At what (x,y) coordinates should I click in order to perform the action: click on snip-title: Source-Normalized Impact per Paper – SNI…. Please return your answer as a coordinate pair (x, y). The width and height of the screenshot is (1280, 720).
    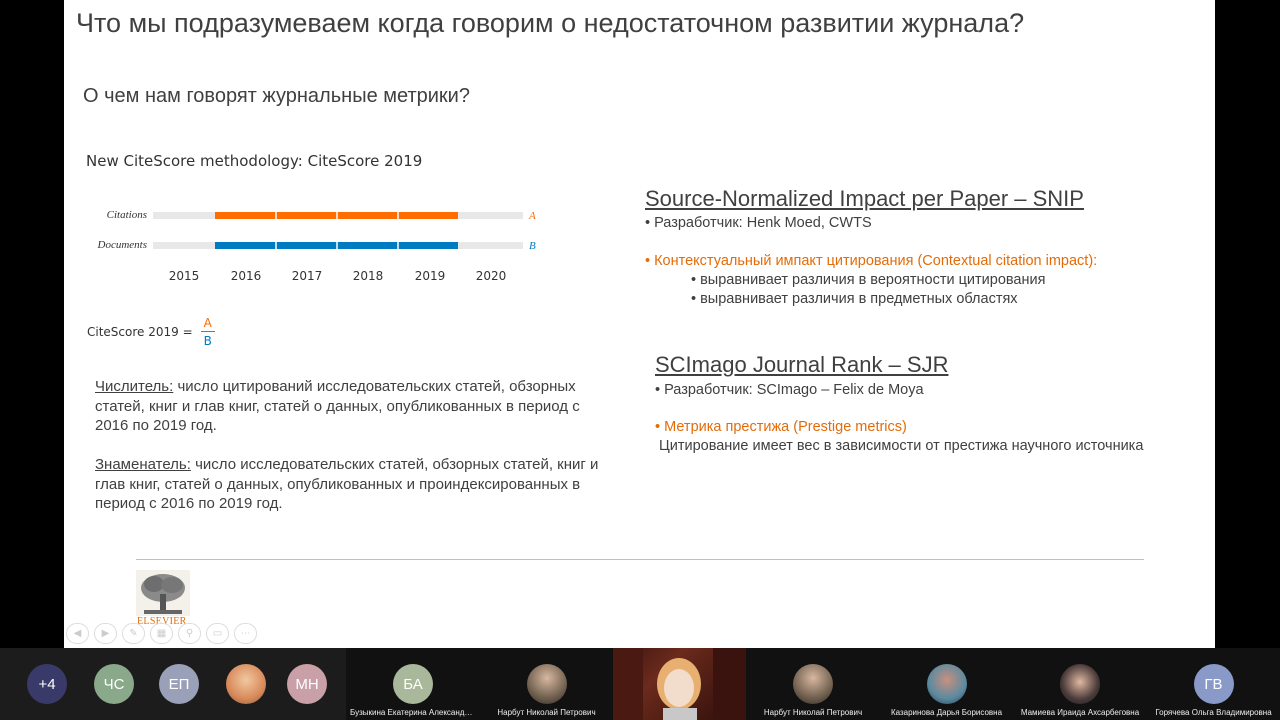
    Looking at the image, I should click on (864, 198).